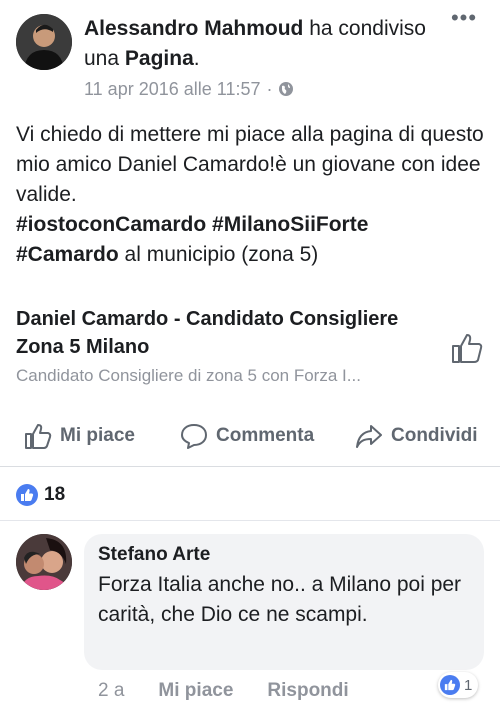  I want to click on comment-time: 2 a, so click(111, 691).